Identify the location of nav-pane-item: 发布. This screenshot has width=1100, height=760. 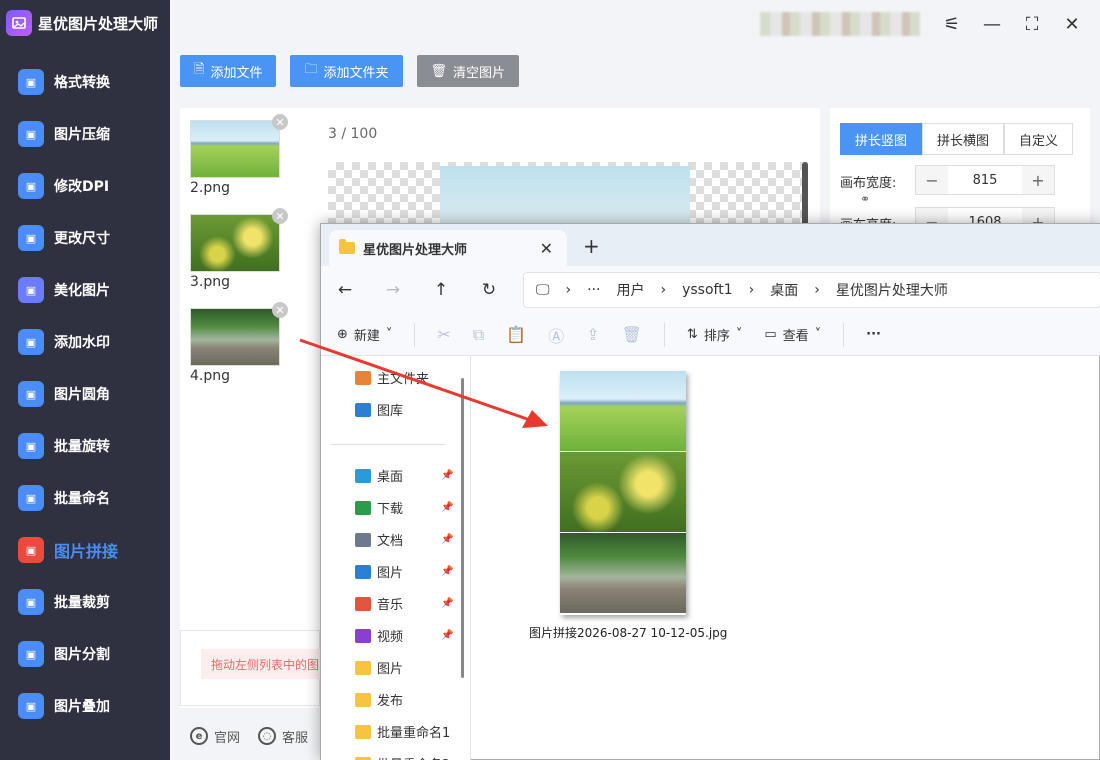
(379, 699).